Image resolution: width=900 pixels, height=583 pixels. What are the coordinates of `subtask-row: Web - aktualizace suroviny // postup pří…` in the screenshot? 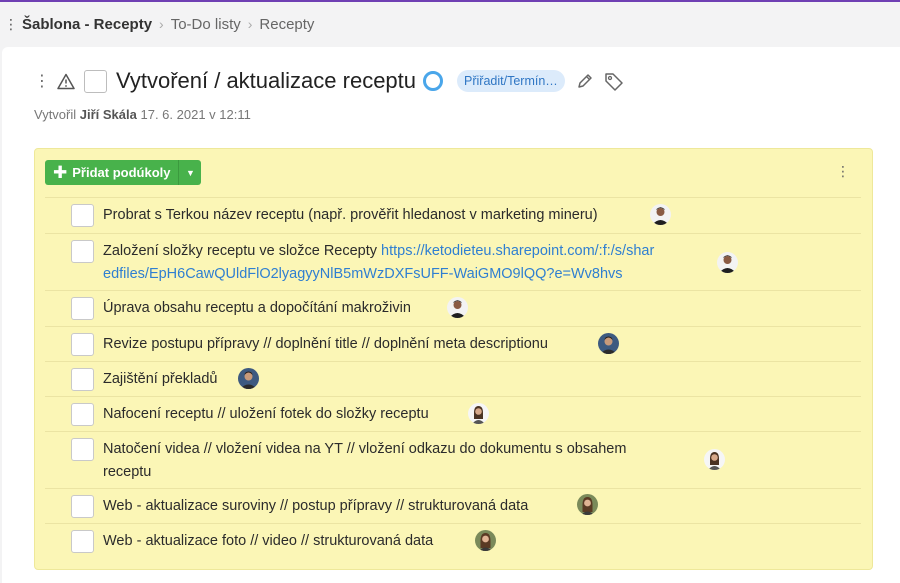 It's located at (453, 505).